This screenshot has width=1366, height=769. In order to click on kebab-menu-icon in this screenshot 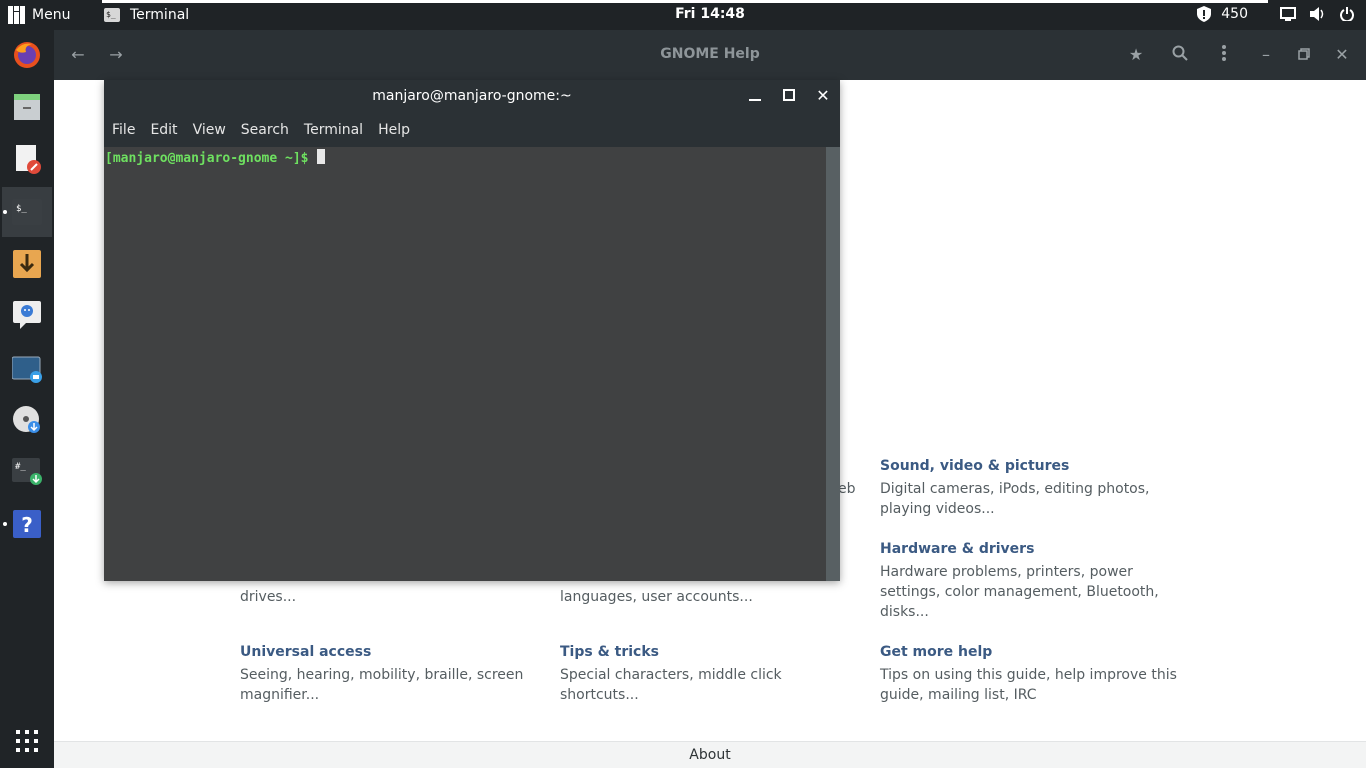, I will do `click(1224, 55)`.